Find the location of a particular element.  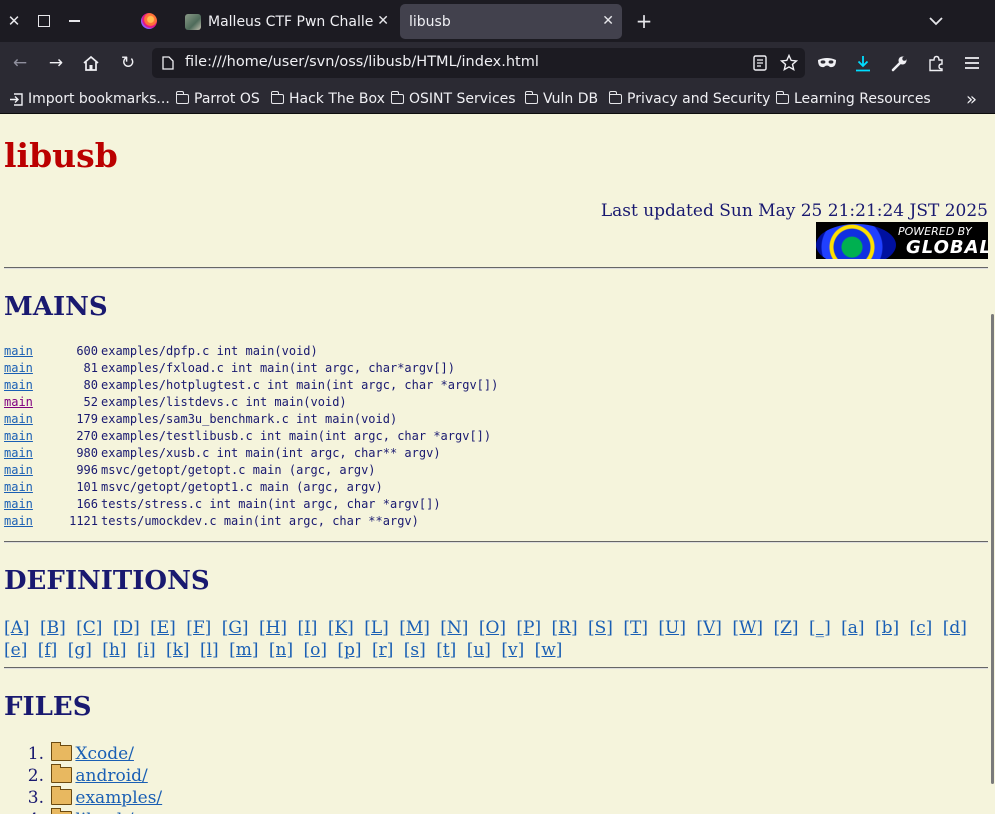

definition-letter-link: [U] is located at coordinates (672, 628).